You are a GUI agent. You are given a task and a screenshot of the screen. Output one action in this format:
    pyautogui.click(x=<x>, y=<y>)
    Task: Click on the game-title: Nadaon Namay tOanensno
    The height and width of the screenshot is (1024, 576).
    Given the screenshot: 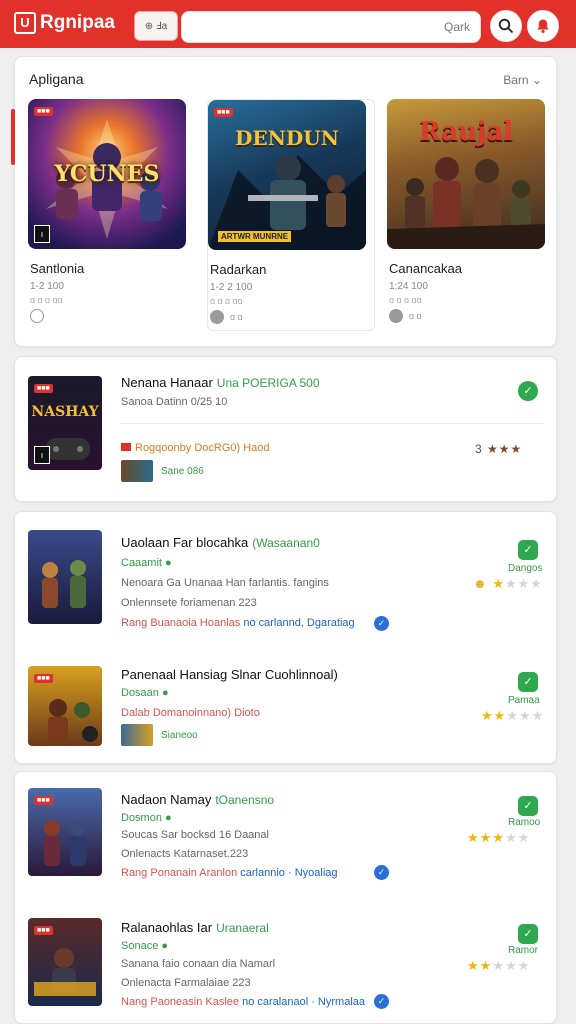 What is the action you would take?
    pyautogui.click(x=197, y=799)
    